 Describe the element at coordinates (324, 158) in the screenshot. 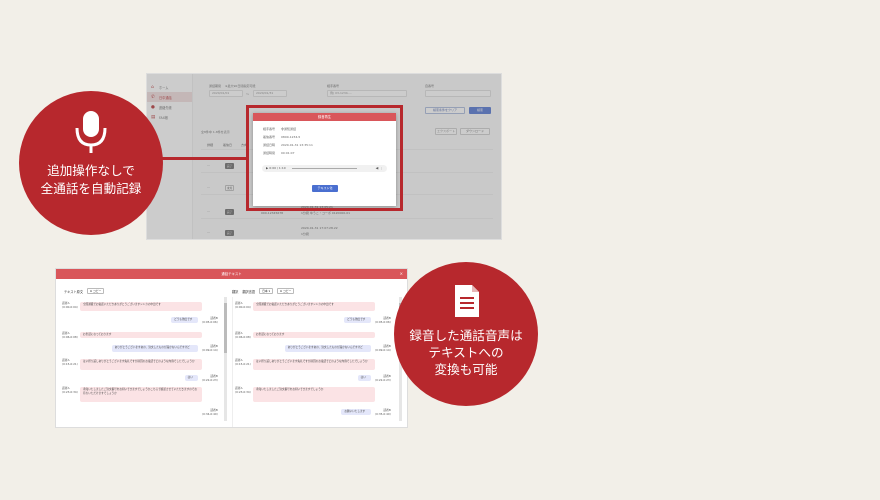

I see `modal-highlight-frame` at that location.